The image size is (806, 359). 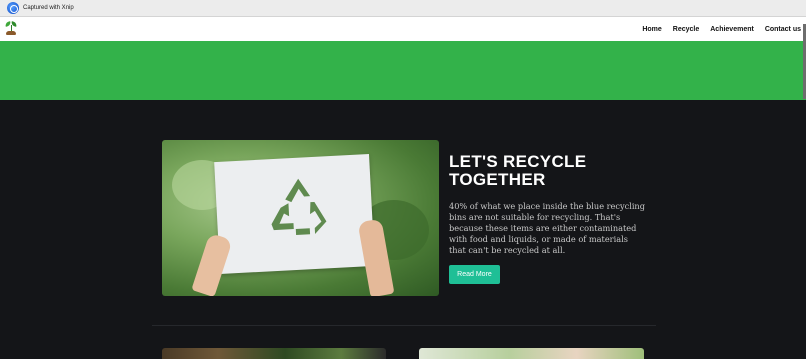 I want to click on main-nav: Home Recycle Achievement Contact us, so click(x=721, y=29).